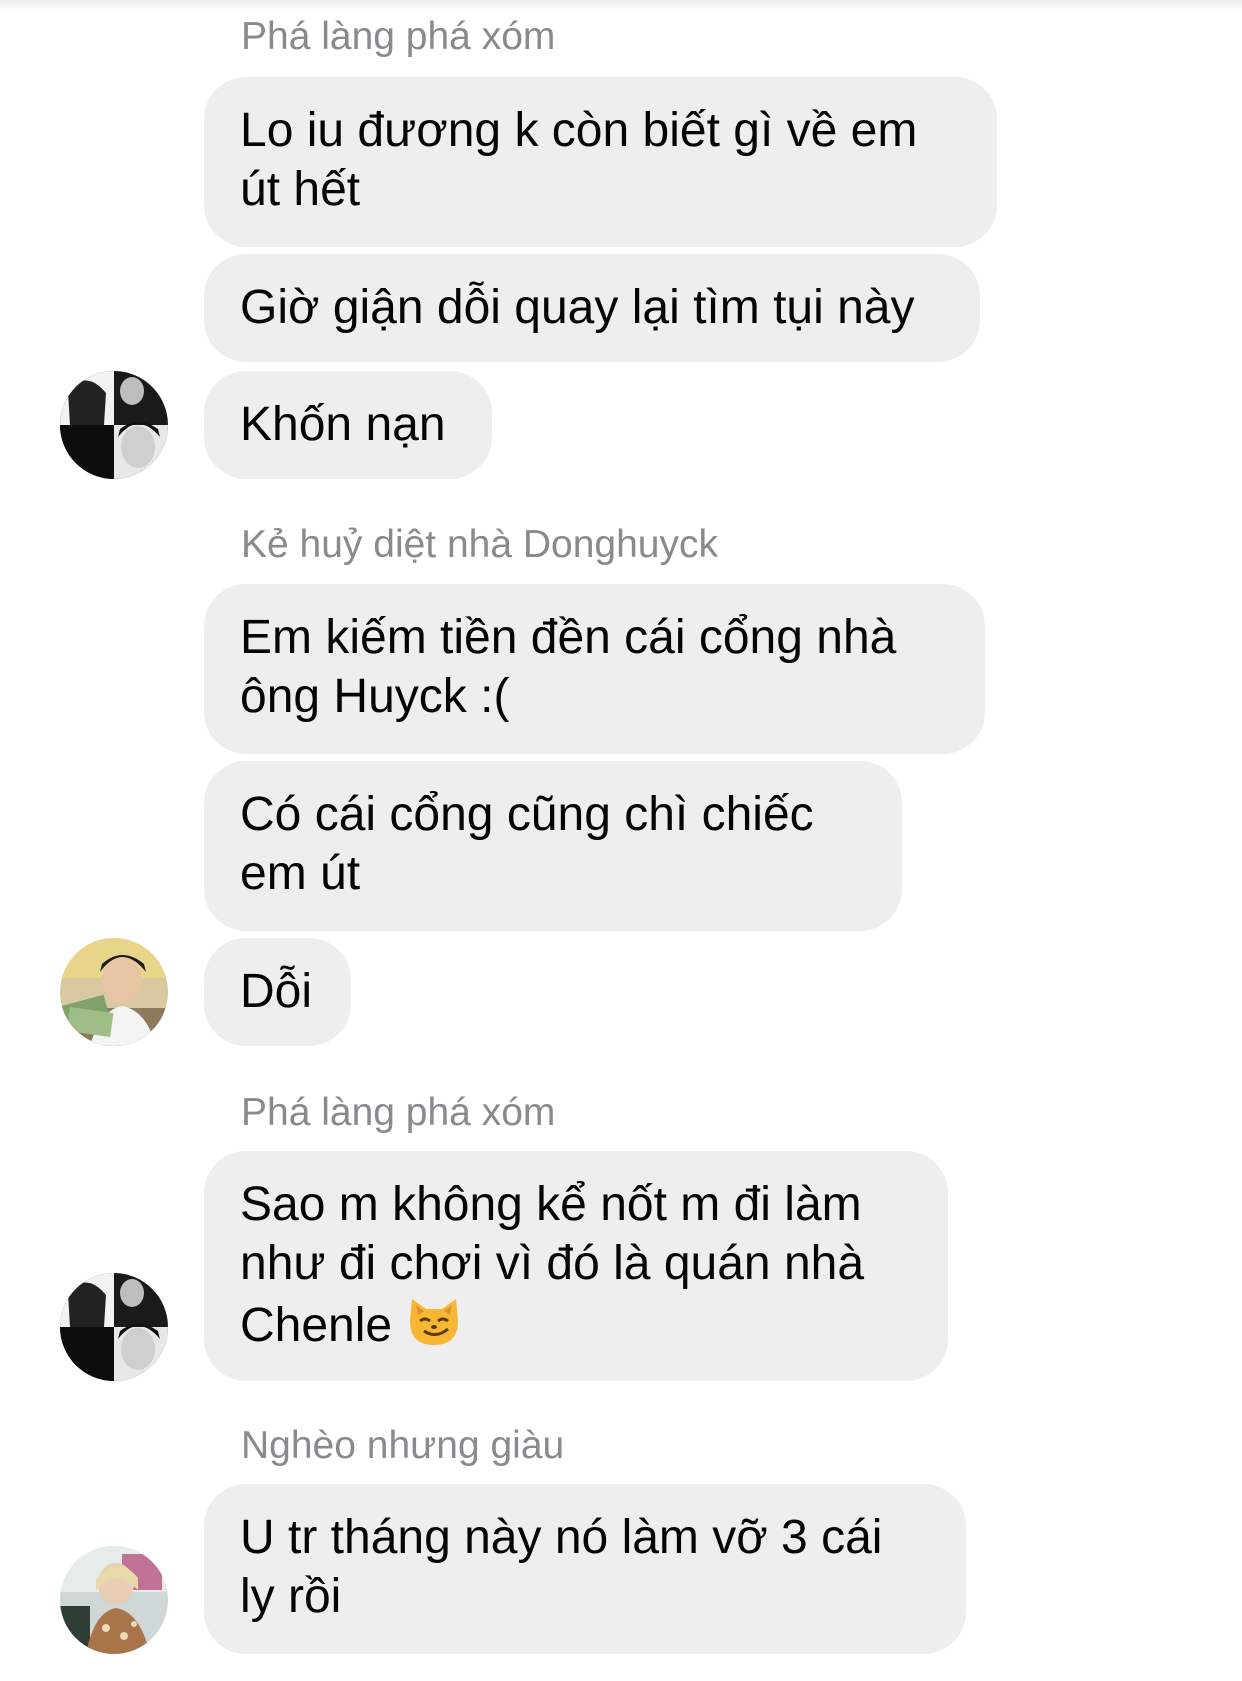  I want to click on sender-name: Kẻ huỷ diệt nhà Donghuyck, so click(479, 544).